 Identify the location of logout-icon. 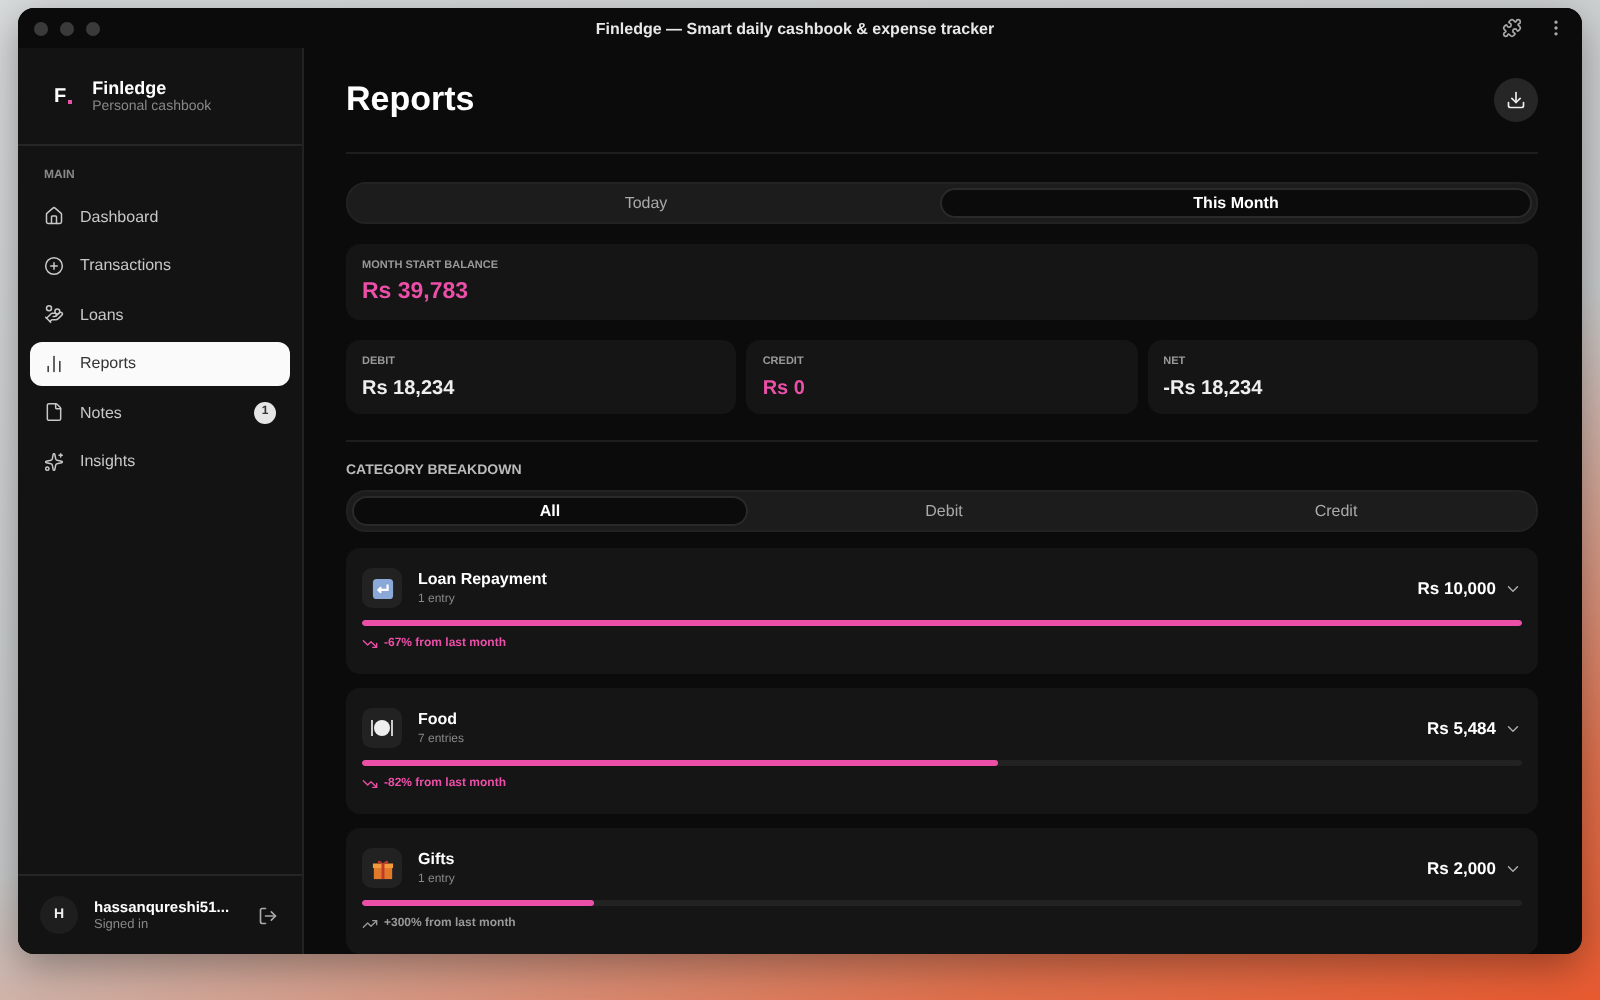
(268, 915).